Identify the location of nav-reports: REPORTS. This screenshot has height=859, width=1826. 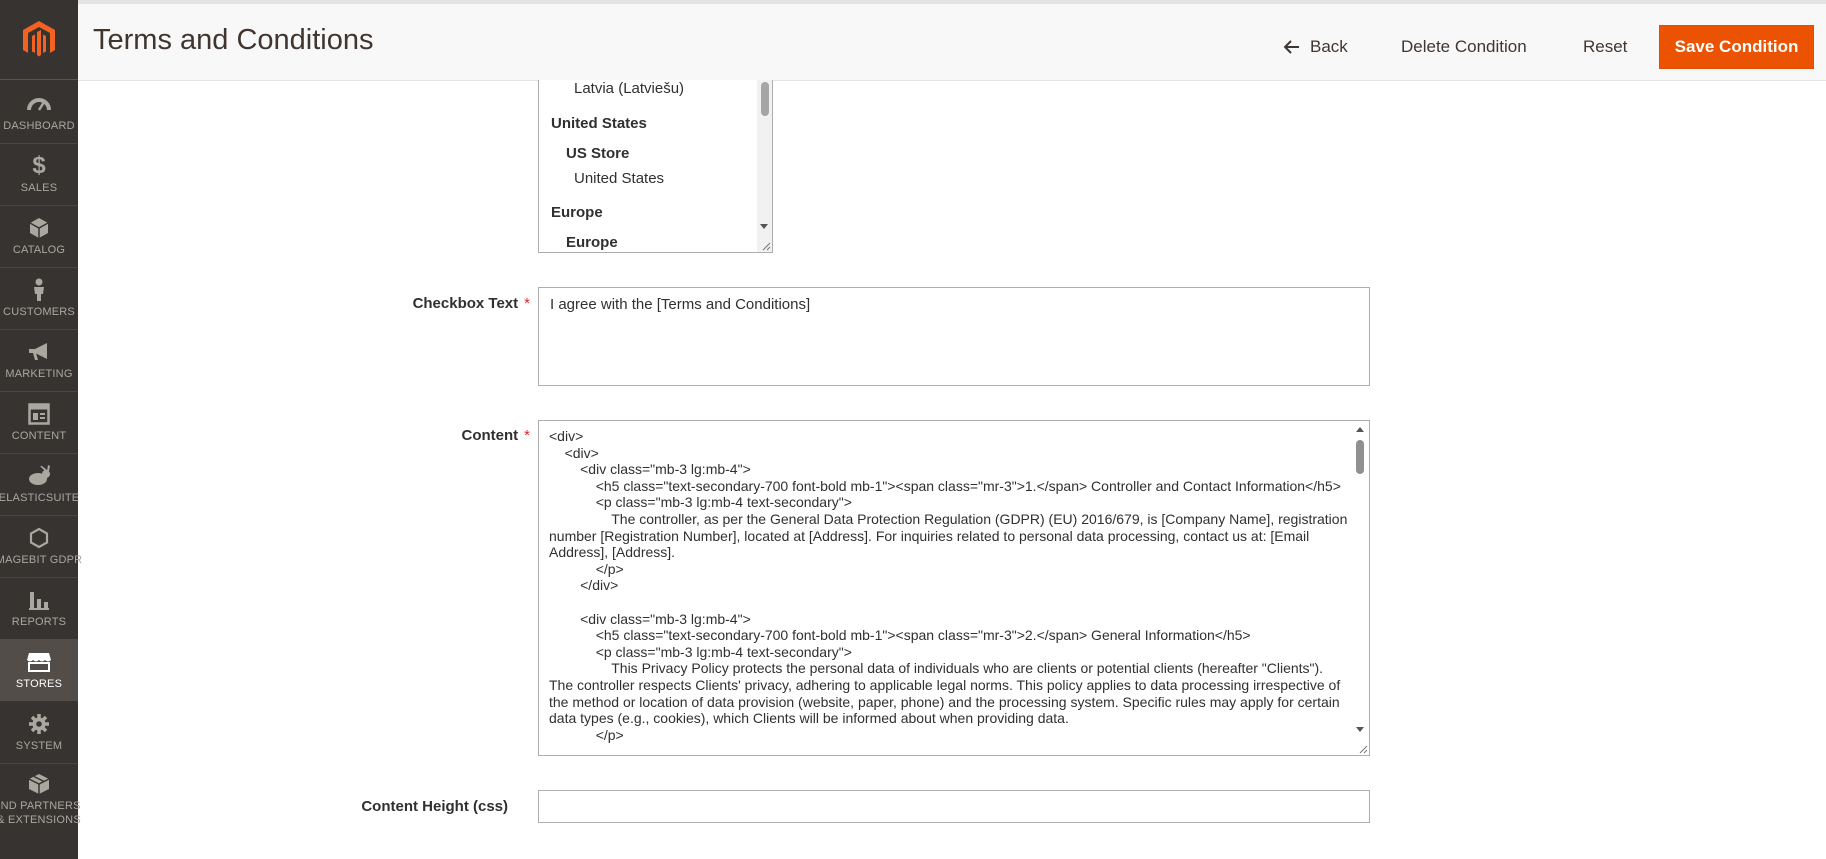
(39, 608).